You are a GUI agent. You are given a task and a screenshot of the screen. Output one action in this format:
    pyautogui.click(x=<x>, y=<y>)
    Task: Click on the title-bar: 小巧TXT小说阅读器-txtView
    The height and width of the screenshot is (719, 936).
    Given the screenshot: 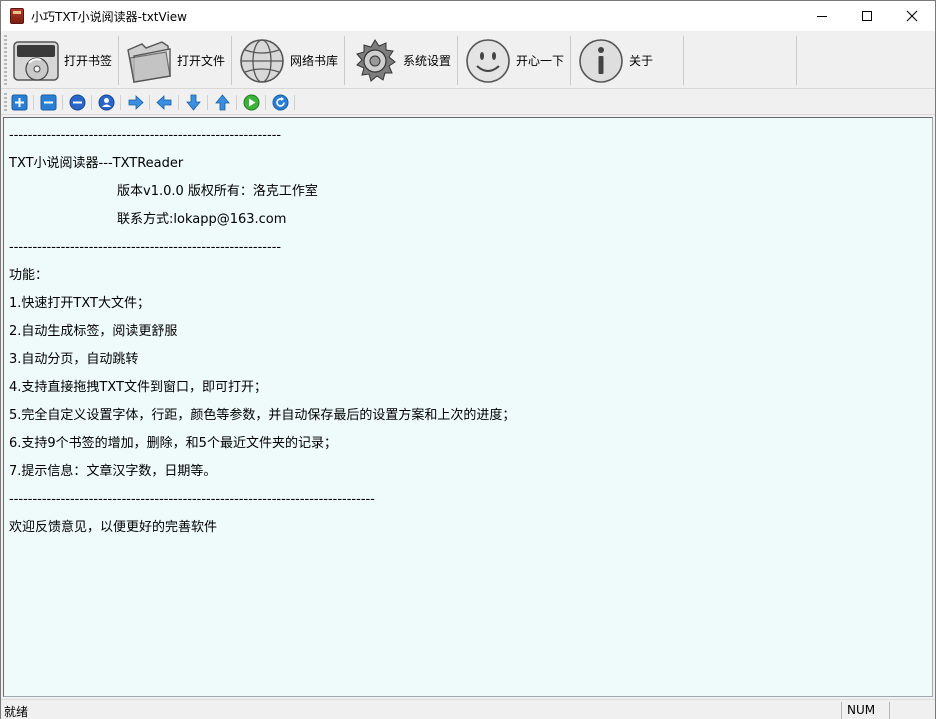 What is the action you would take?
    pyautogui.click(x=468, y=16)
    